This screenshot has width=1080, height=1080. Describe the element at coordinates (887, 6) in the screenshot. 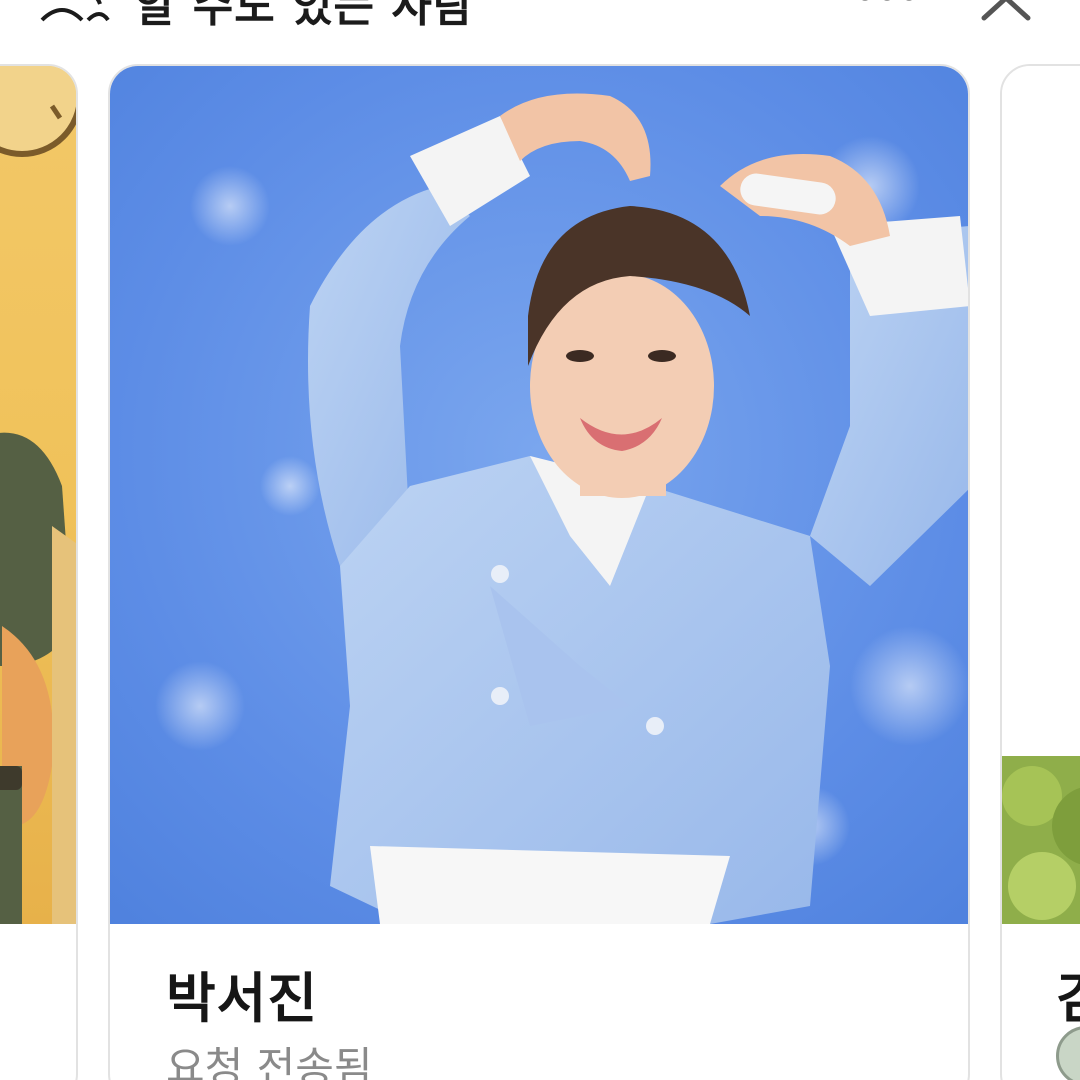

I see `more-horizontal-icon` at that location.